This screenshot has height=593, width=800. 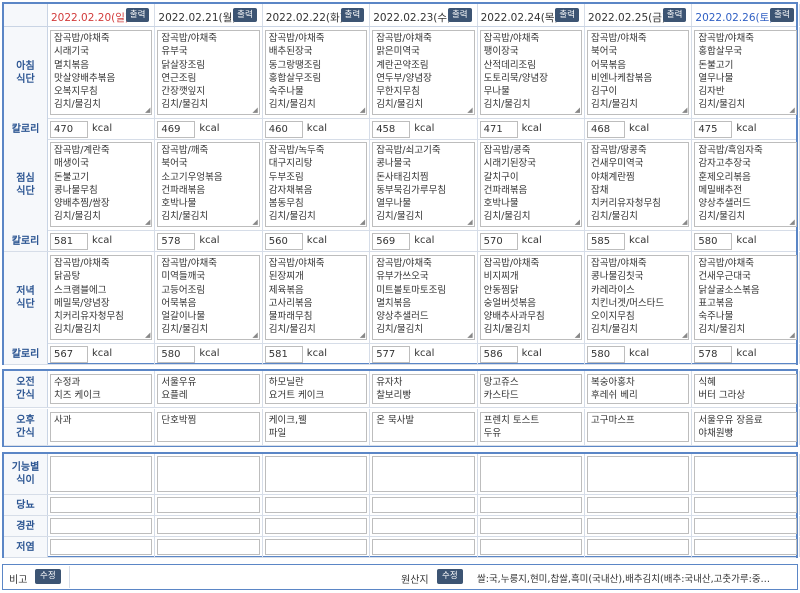 I want to click on snack-textarea: 단호박찜, so click(x=208, y=427).